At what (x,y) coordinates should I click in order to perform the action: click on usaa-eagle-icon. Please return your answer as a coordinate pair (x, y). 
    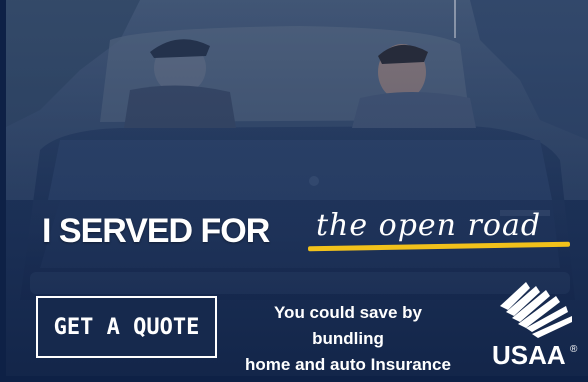
    Looking at the image, I should click on (536, 310).